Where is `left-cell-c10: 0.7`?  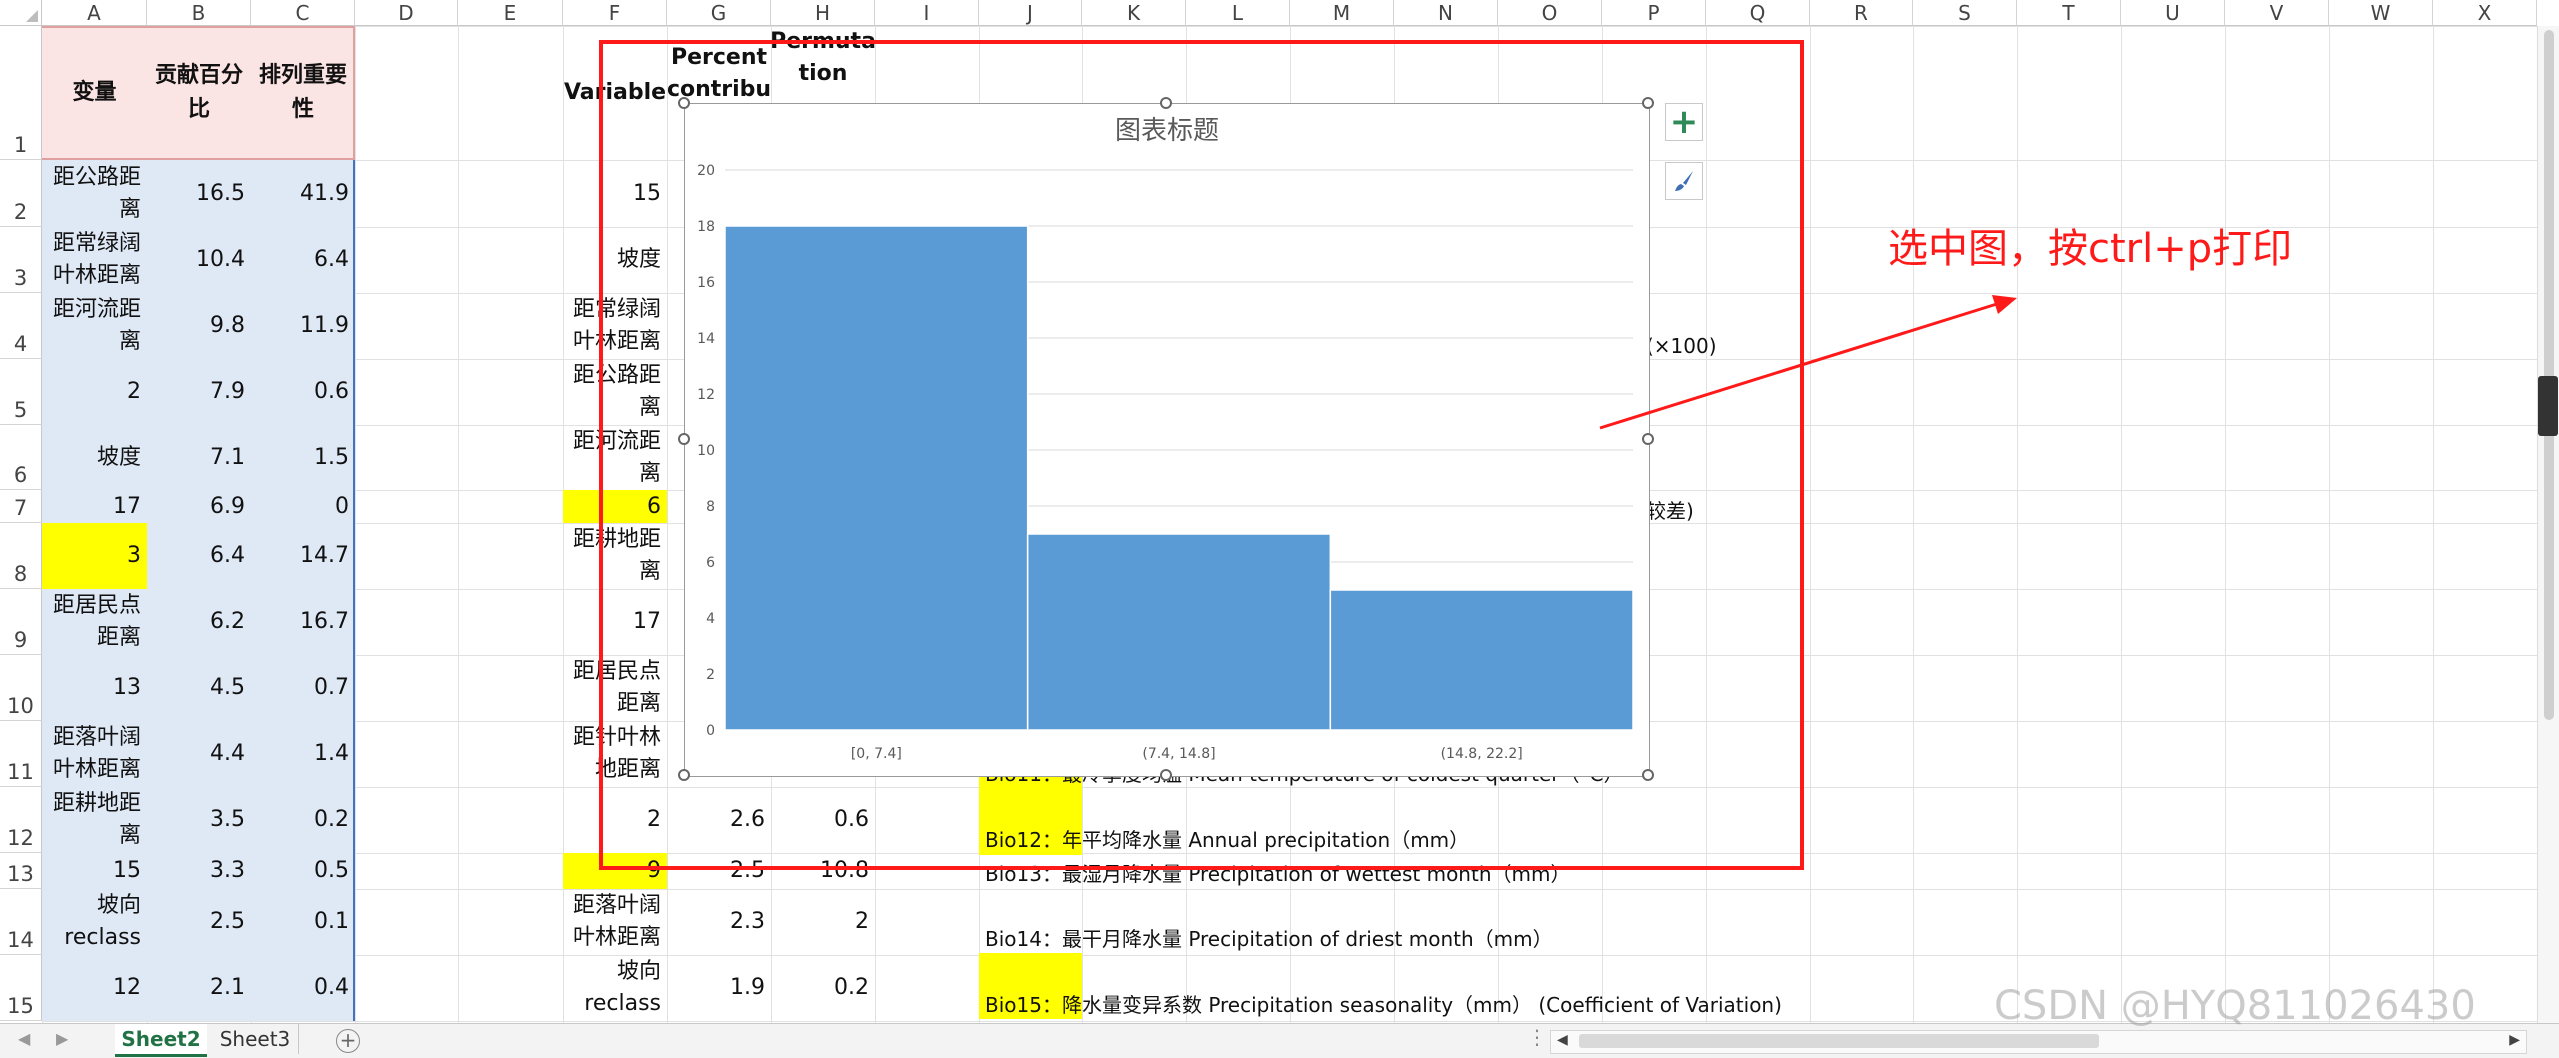
left-cell-c10: 0.7 is located at coordinates (303, 688).